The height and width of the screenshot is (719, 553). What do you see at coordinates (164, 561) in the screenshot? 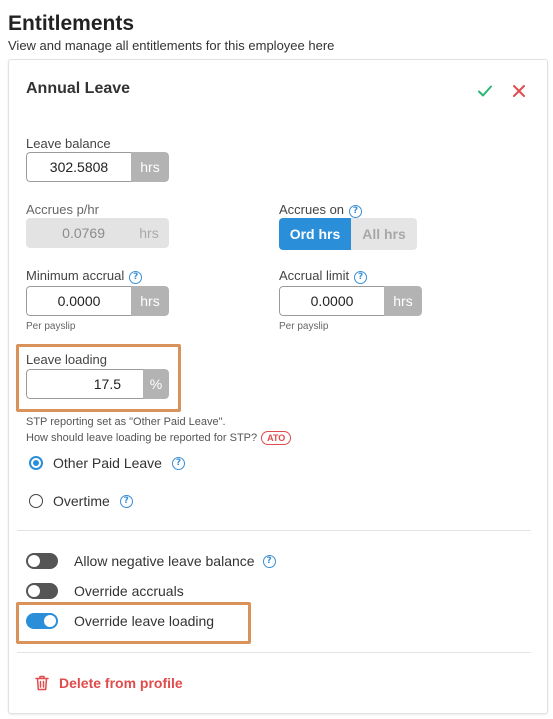
I see `toggle-allow-negative-label: Allow negative leave balance` at bounding box center [164, 561].